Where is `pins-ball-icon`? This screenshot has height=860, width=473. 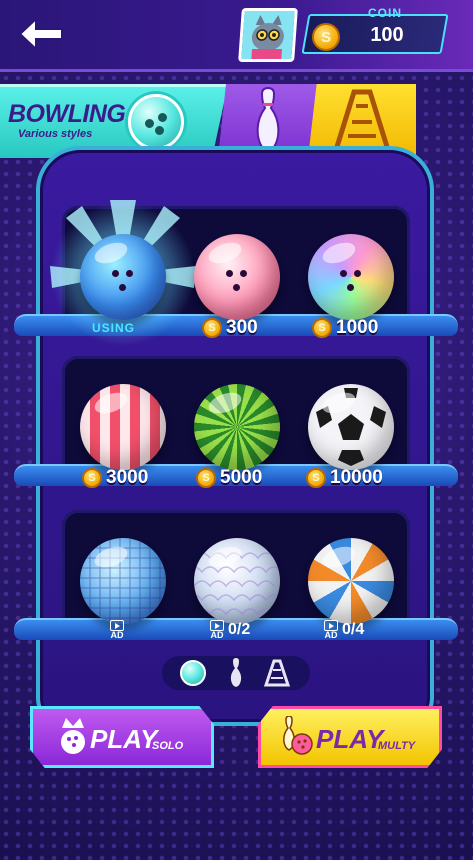
pins-ball-icon is located at coordinates (298, 735).